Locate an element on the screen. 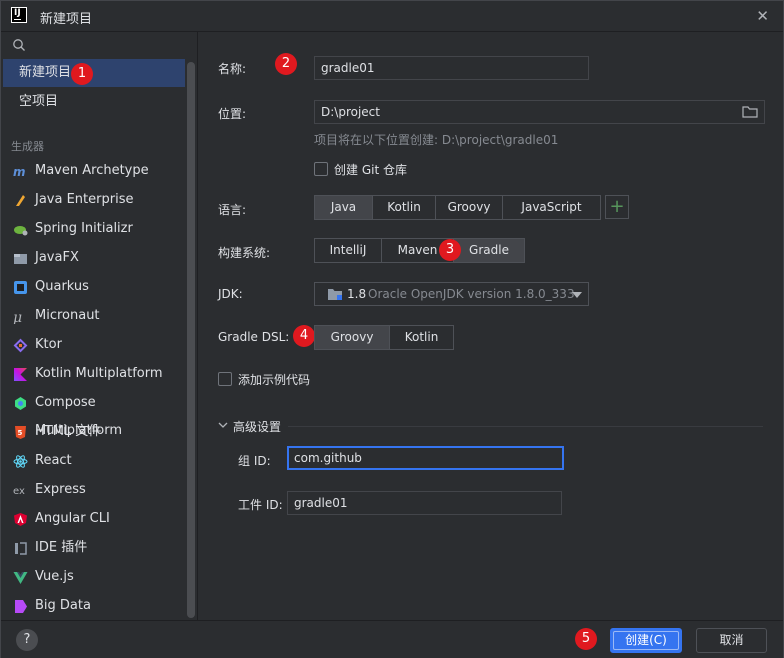 The image size is (784, 658). dsl-option-kotlin: Kotlin is located at coordinates (421, 337).